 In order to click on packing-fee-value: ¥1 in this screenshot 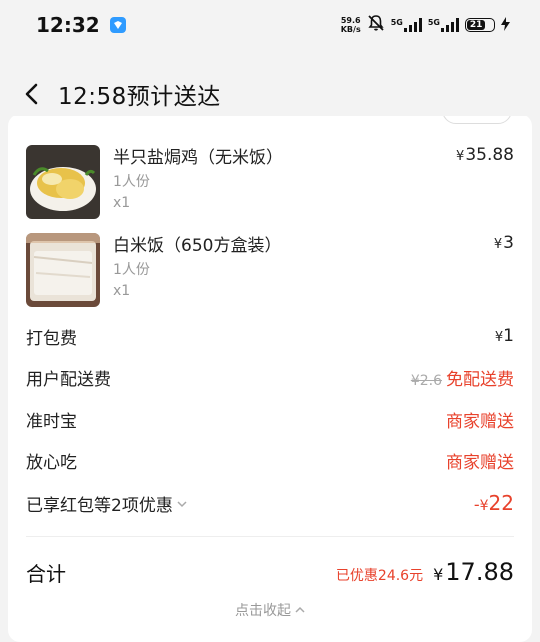, I will do `click(504, 336)`.